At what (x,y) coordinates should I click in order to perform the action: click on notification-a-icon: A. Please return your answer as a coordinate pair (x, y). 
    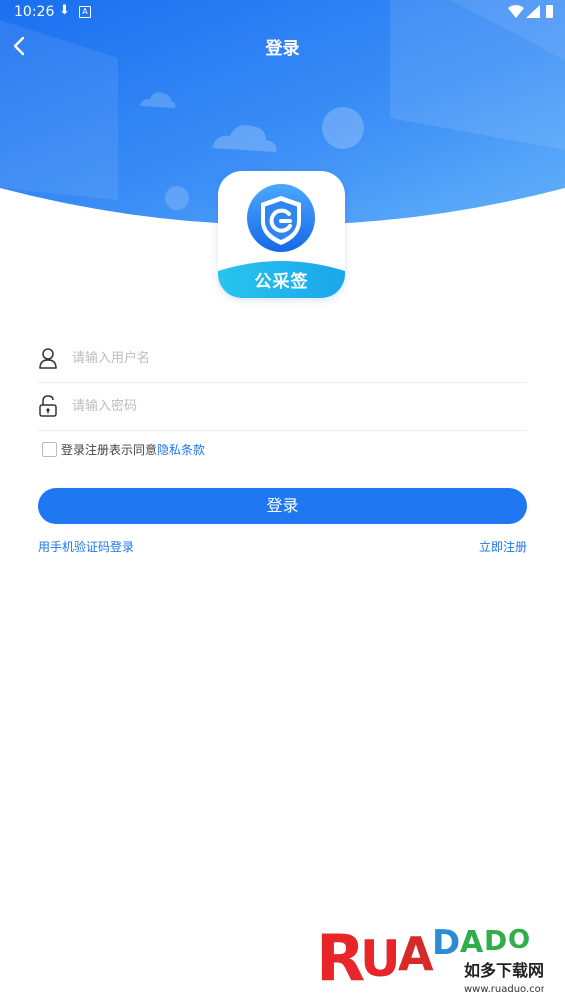
    Looking at the image, I should click on (85, 12).